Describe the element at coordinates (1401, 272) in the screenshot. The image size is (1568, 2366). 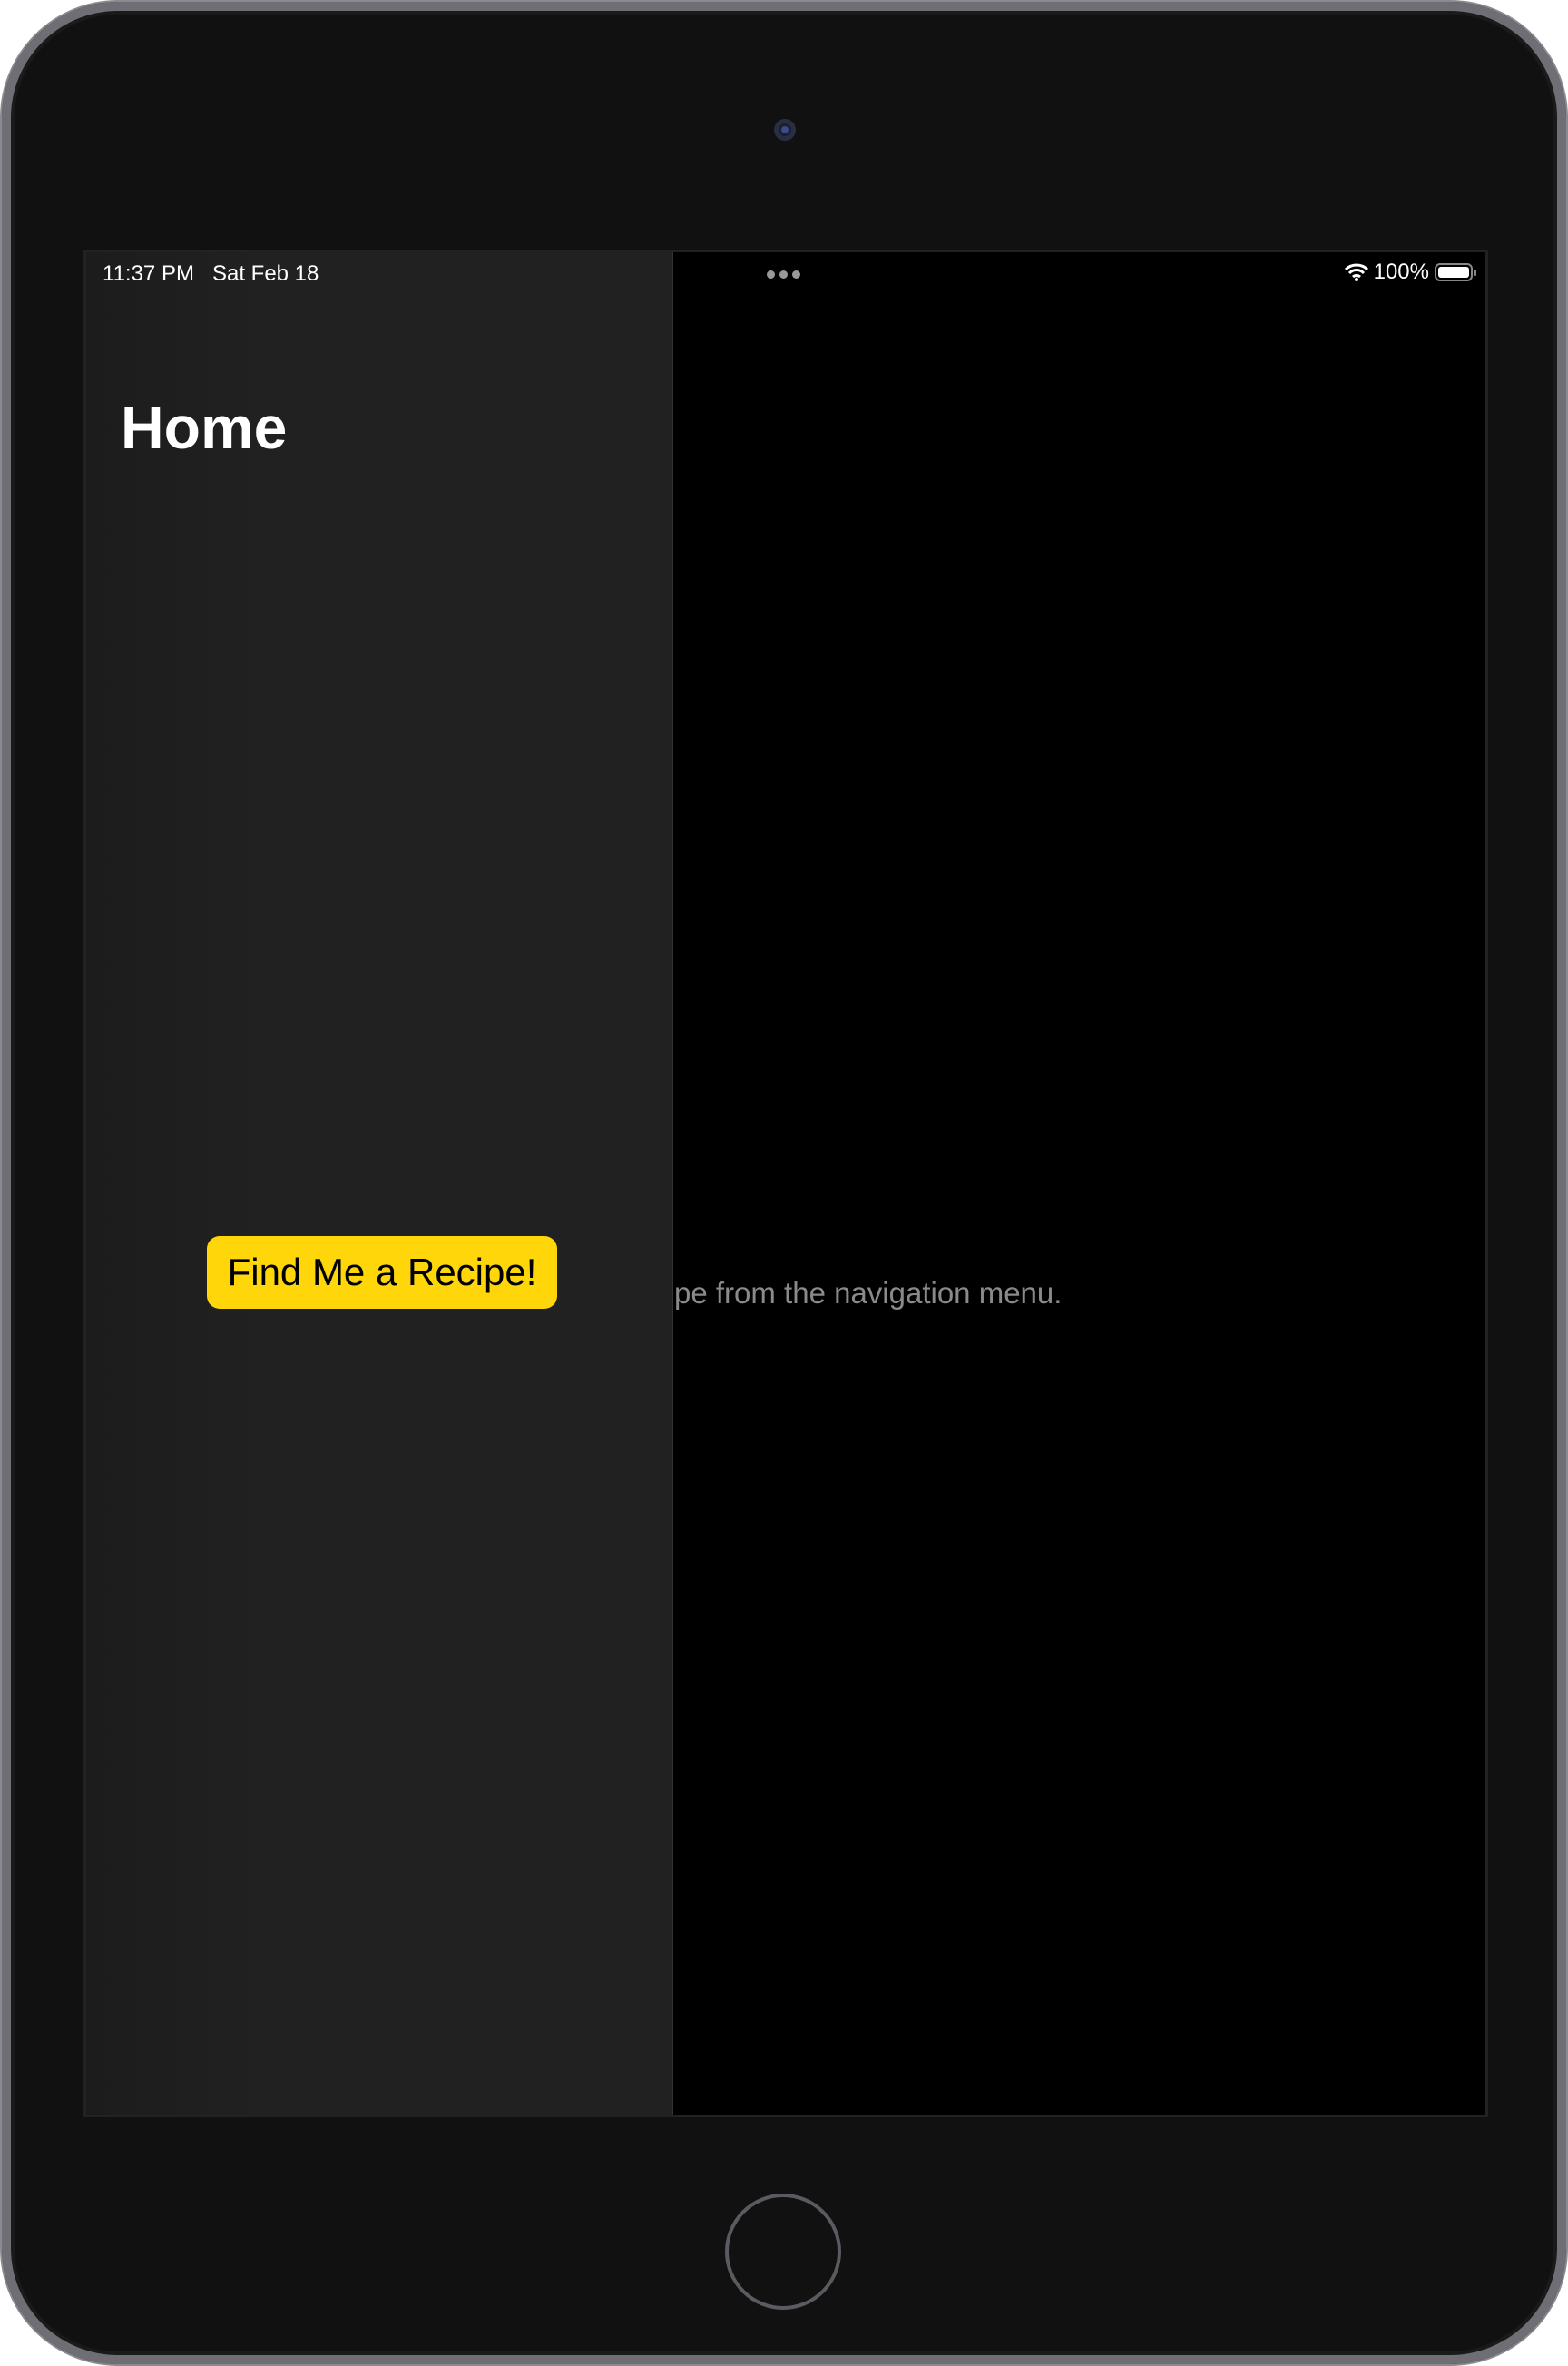
I see `battery-percent: 100%` at that location.